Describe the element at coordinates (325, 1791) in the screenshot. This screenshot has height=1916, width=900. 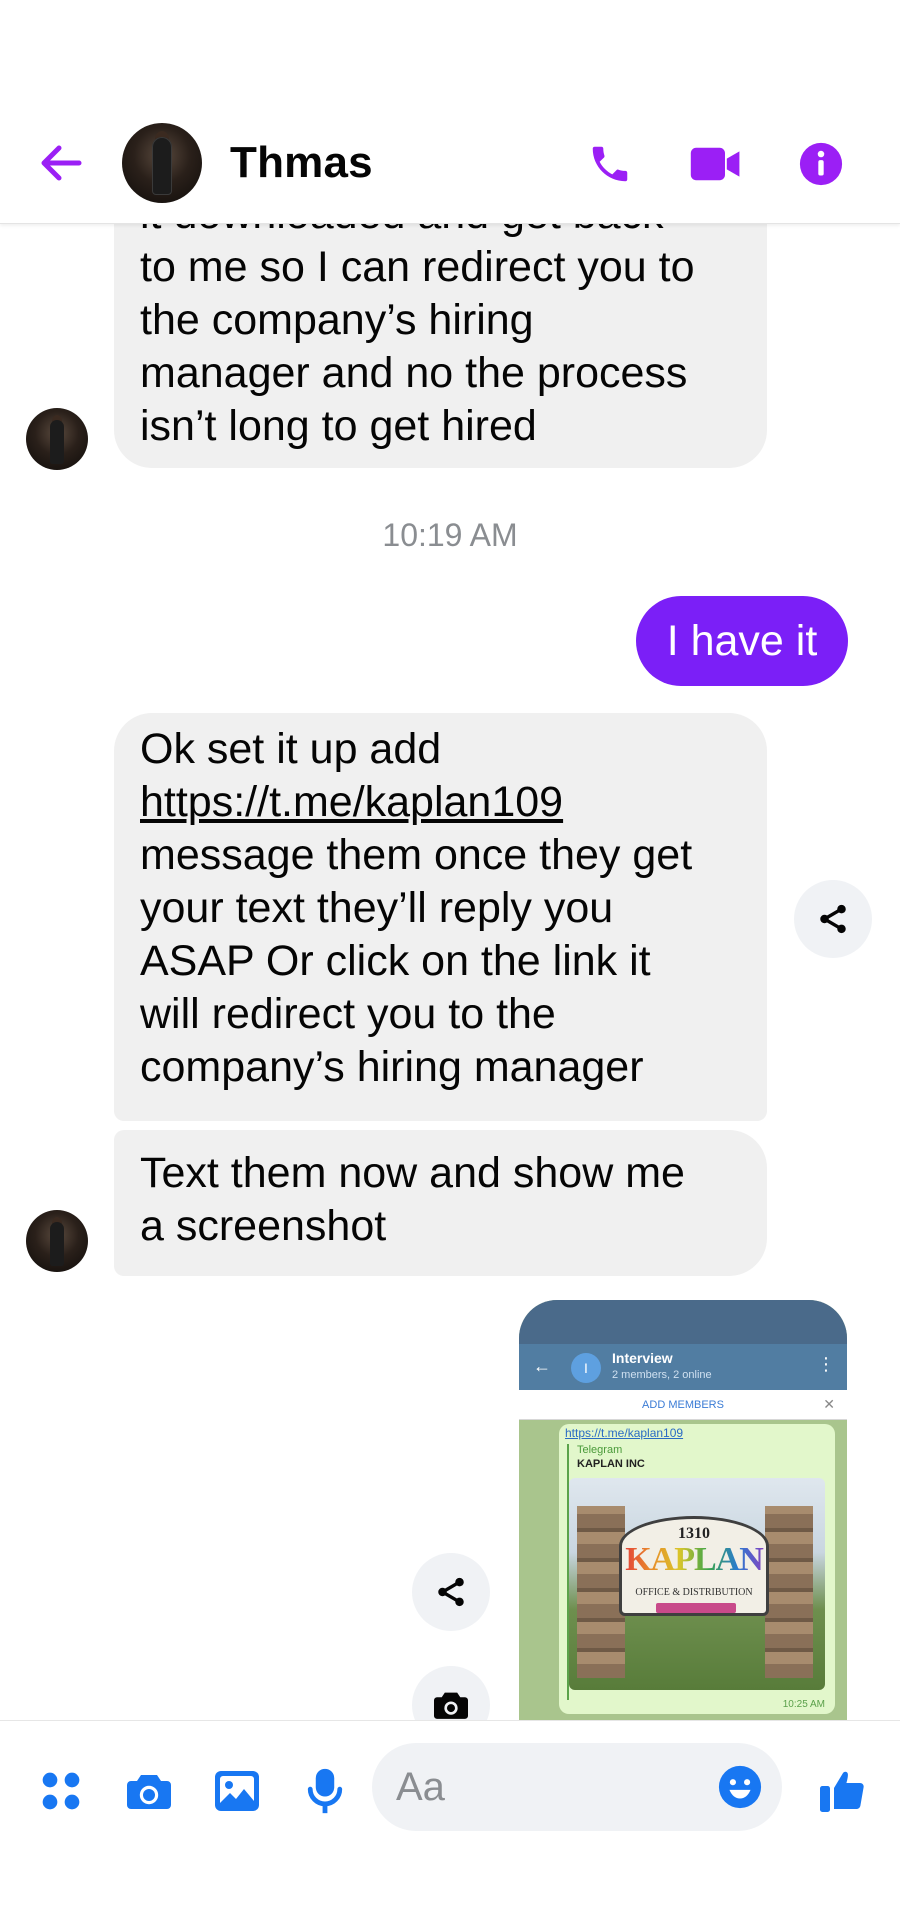
I see `microphone-icon` at that location.